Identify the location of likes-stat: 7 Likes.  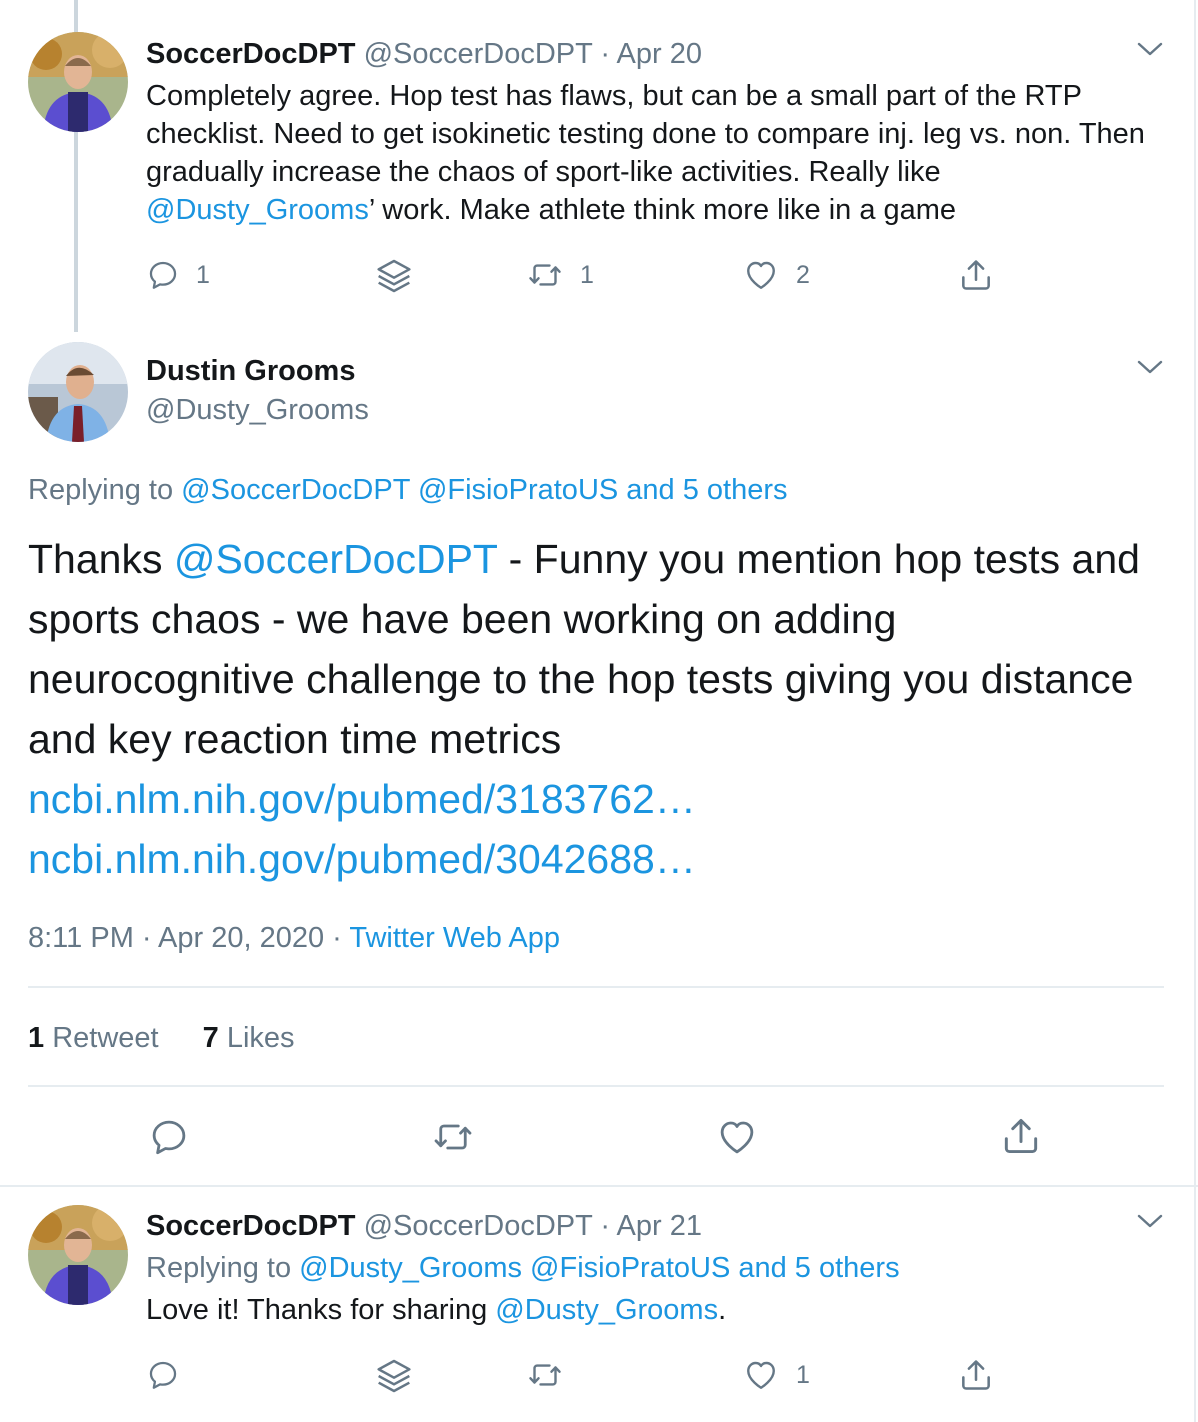
(249, 1038).